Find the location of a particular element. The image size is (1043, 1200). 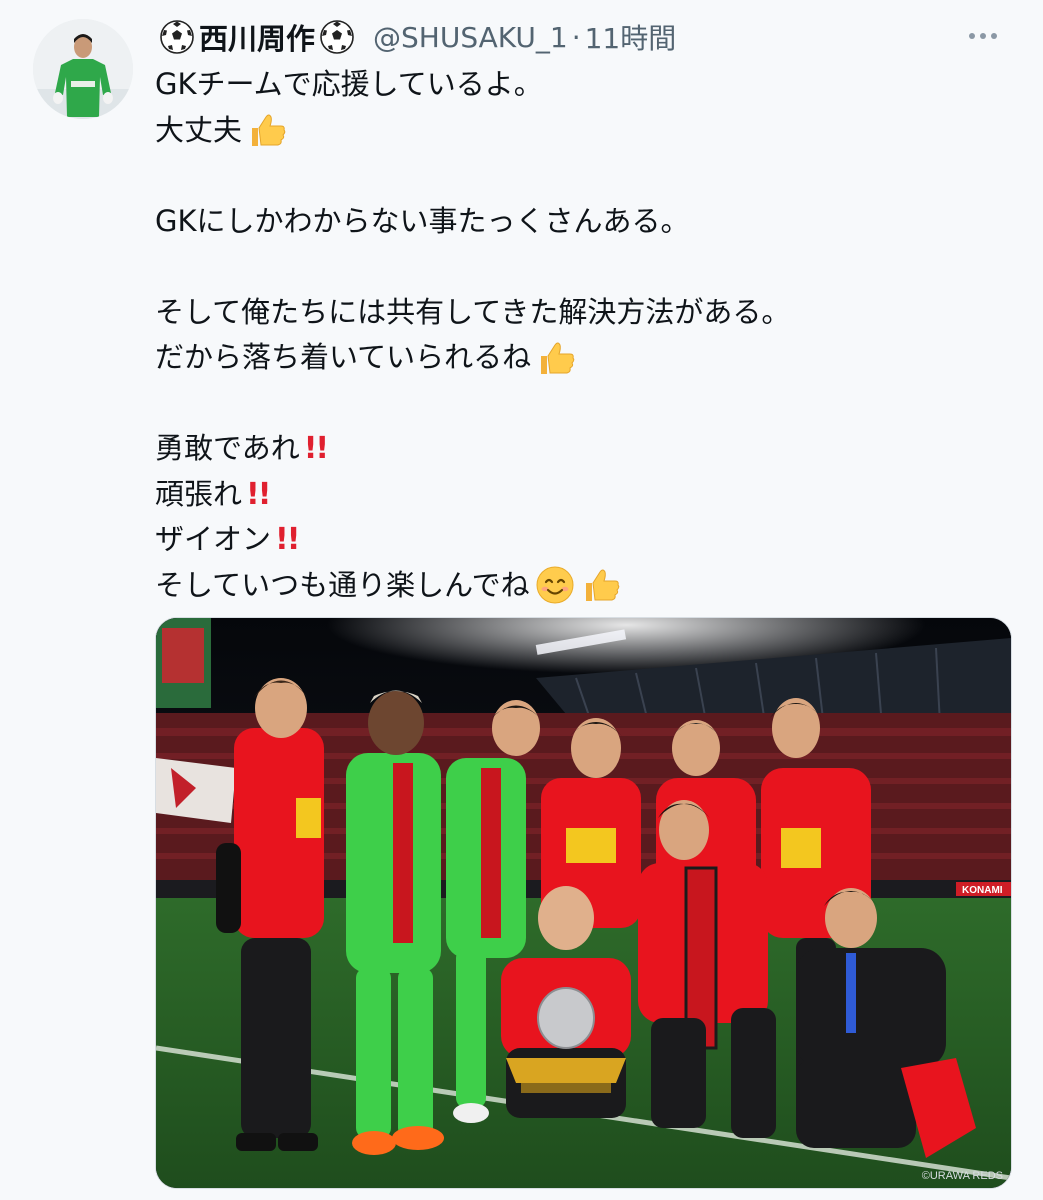

svg-text: KONAMI is located at coordinates (982, 890).